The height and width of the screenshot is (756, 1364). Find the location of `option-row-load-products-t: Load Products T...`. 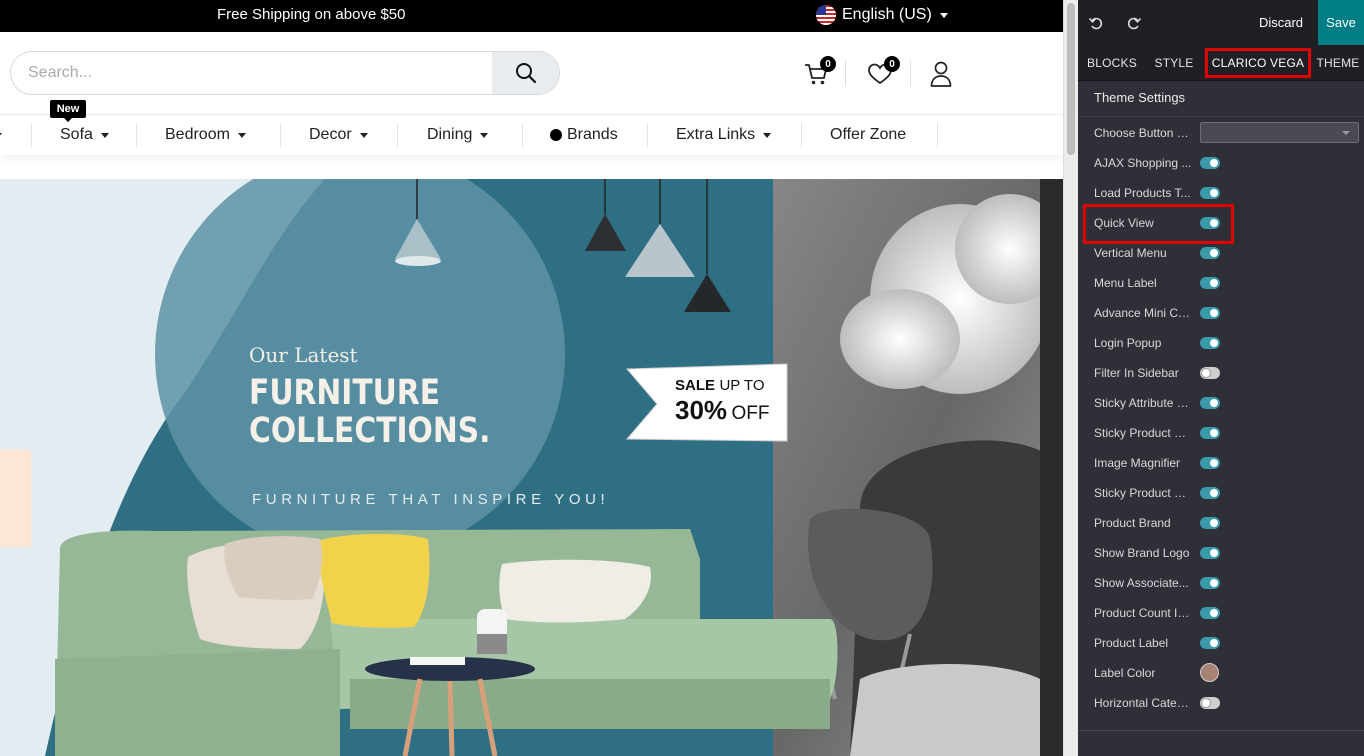

option-row-load-products-t: Load Products T... is located at coordinates (1221, 193).